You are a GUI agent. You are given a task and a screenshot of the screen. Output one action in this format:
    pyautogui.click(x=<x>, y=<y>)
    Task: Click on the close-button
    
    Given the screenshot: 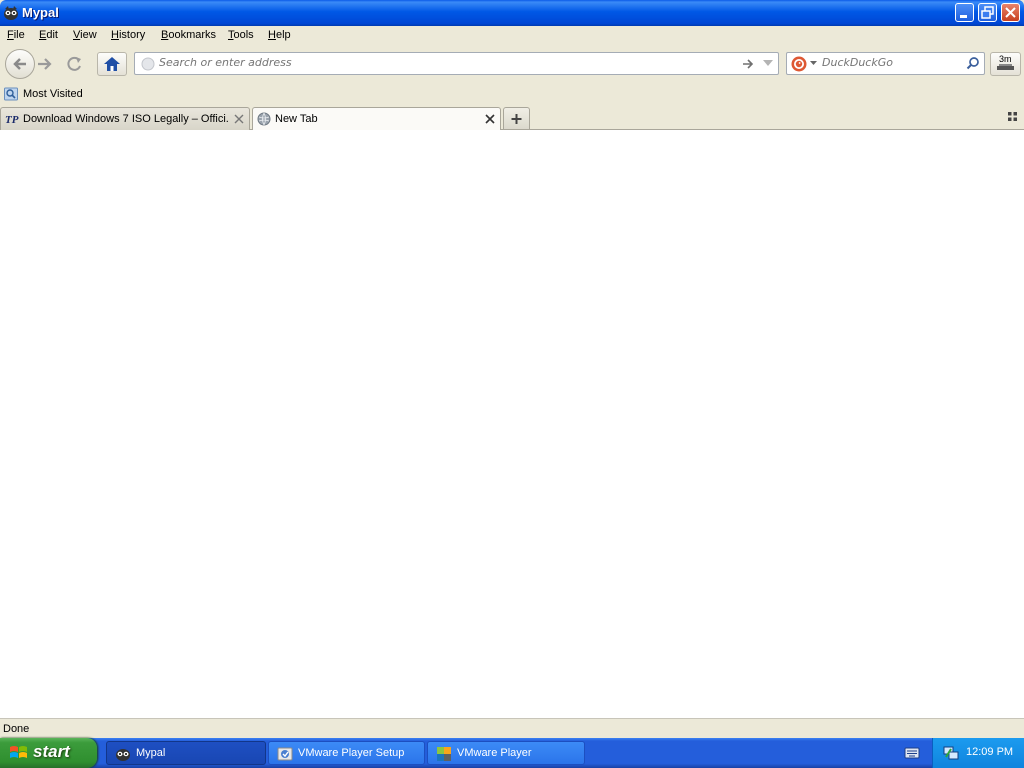 What is the action you would take?
    pyautogui.click(x=1010, y=12)
    